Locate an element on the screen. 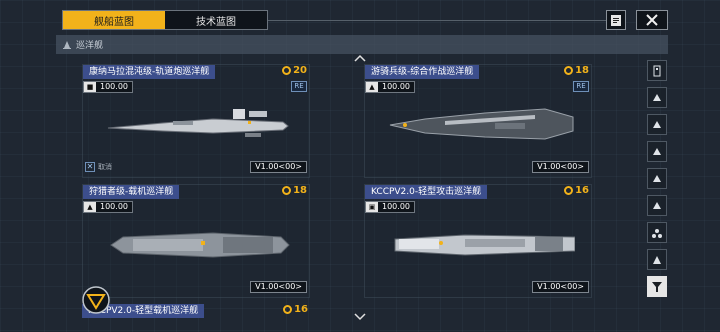 Image resolution: width=720 pixels, height=332 pixels. flagship-icon is located at coordinates (657, 259).